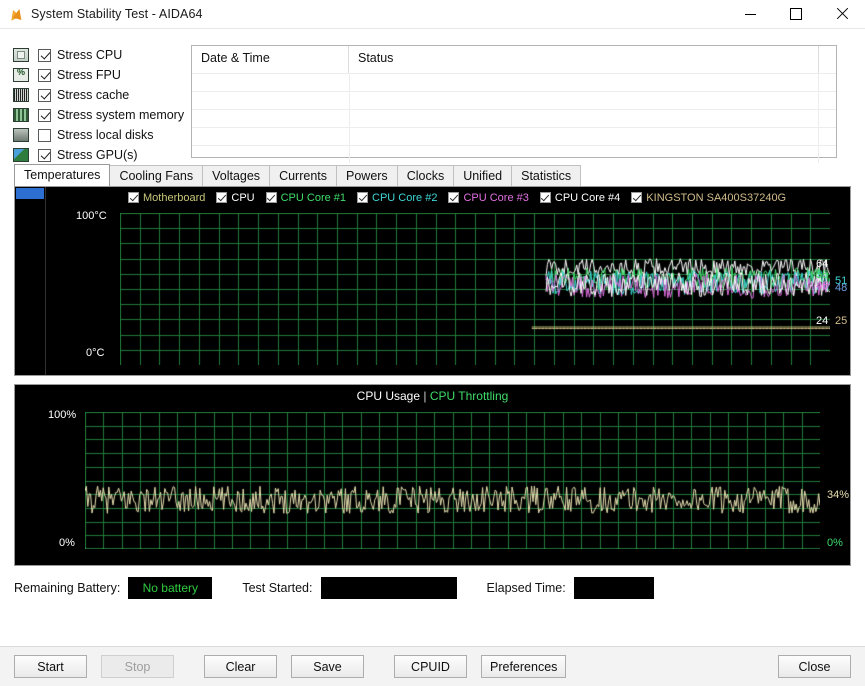 The height and width of the screenshot is (686, 865). What do you see at coordinates (708, 198) in the screenshot?
I see `legend-item-kingston-ssd: KINGSTON SA400S37240G` at bounding box center [708, 198].